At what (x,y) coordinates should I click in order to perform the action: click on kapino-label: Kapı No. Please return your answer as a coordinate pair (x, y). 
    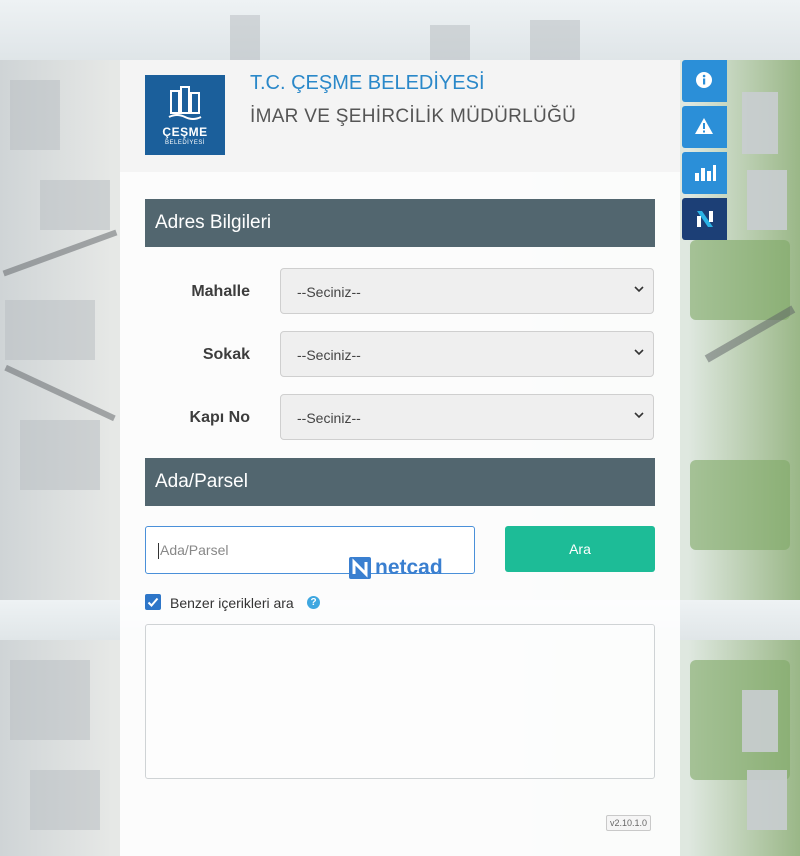
    Looking at the image, I should click on (219, 417).